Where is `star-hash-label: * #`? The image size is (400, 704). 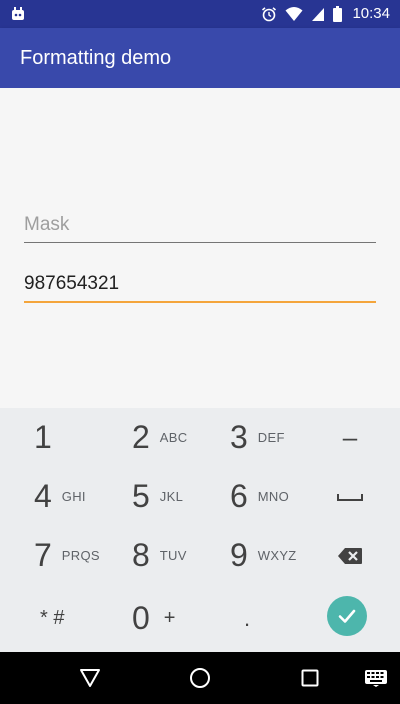
star-hash-label: * # is located at coordinates (52, 618).